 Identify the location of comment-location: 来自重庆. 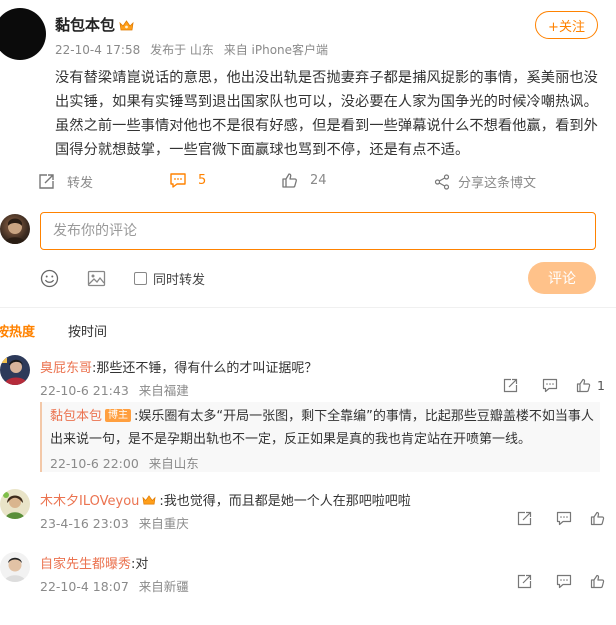
(163, 523).